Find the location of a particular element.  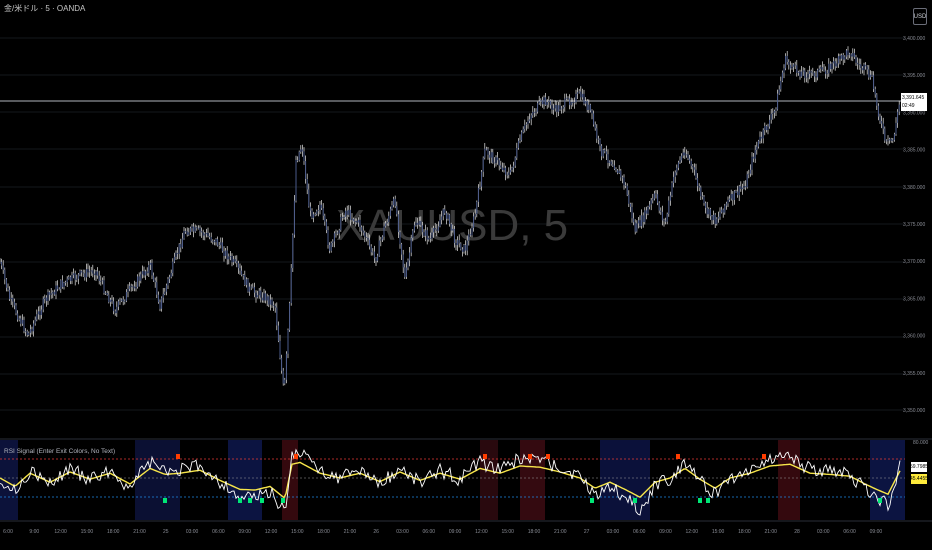

time-axis-label: 09:00 is located at coordinates (244, 532).